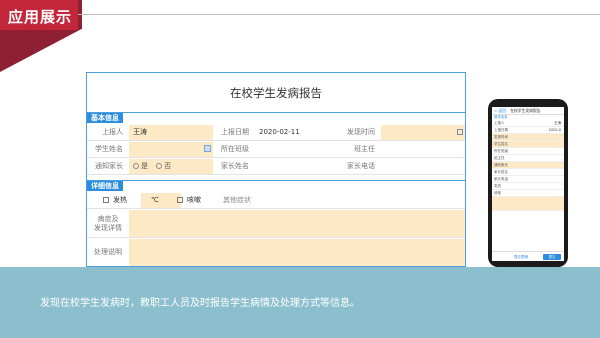 This screenshot has width=600, height=338. What do you see at coordinates (276, 201) in the screenshot?
I see `form-row-symptoms: 发热 ℃ 咳嗽 其他症状` at bounding box center [276, 201].